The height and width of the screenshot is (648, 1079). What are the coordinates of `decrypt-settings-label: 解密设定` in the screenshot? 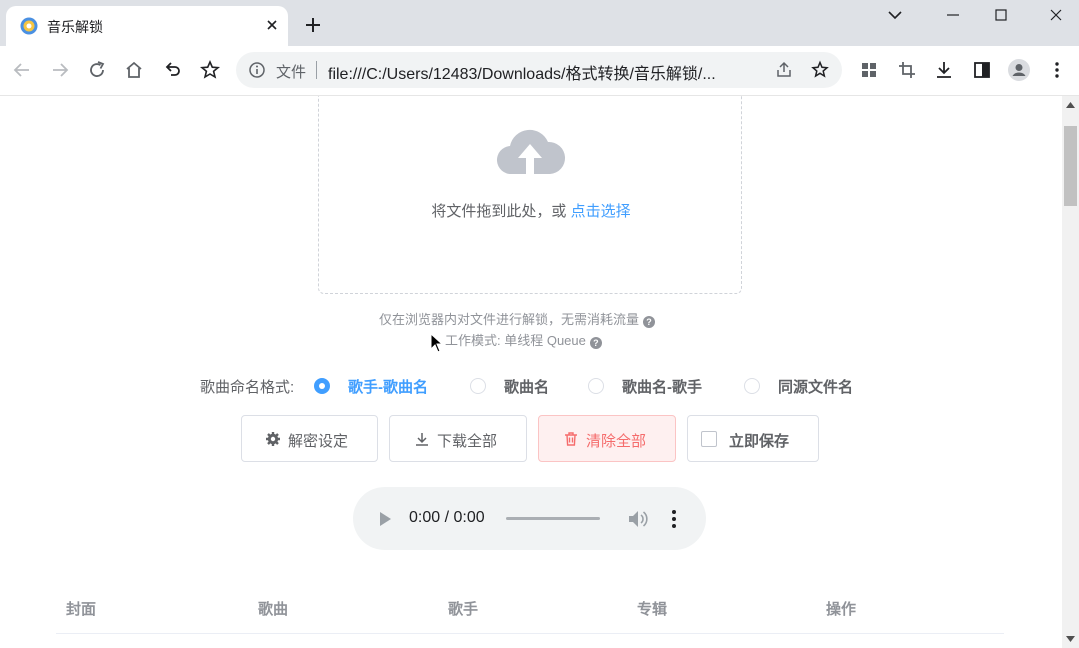 It's located at (318, 441).